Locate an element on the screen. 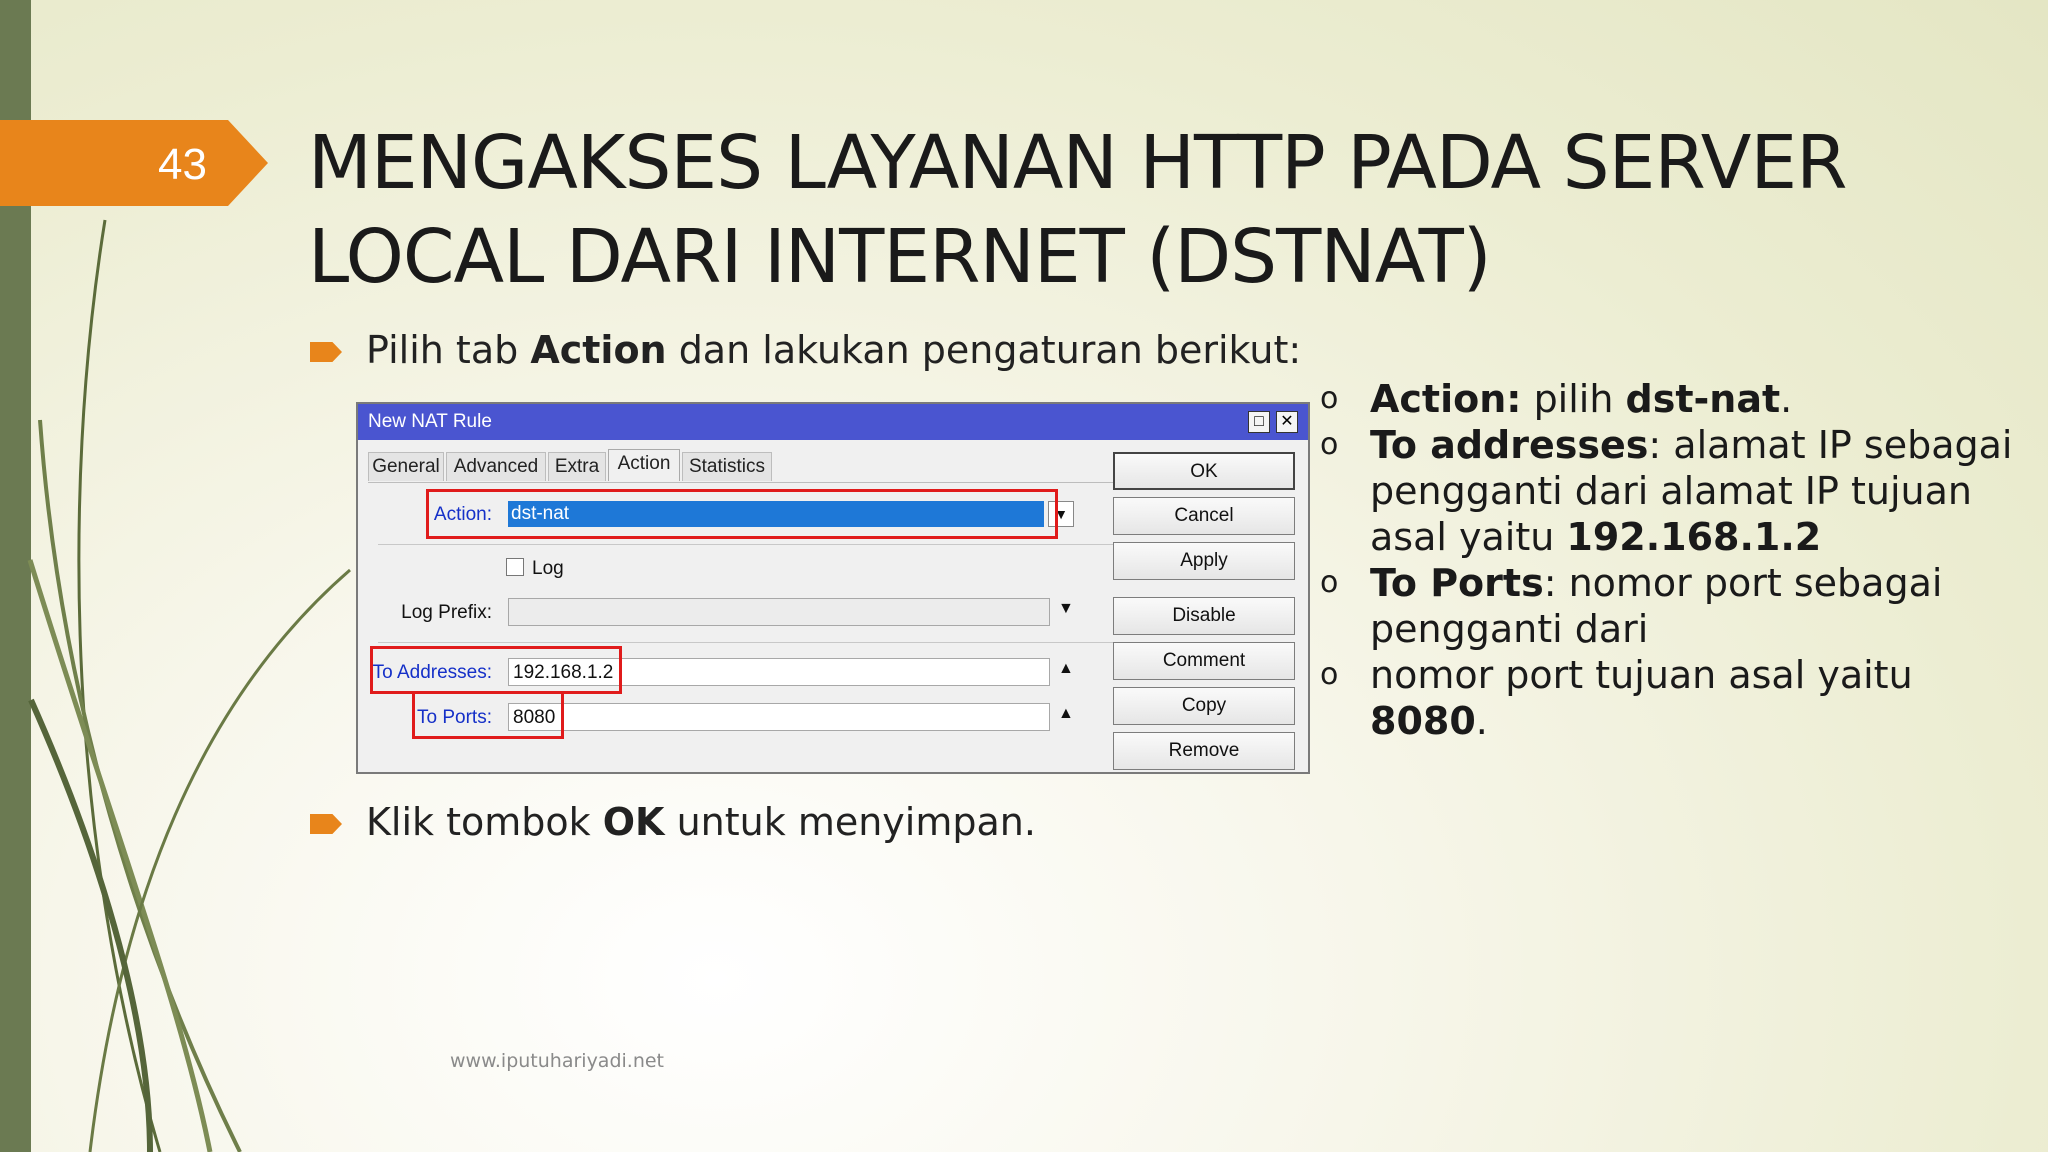 The width and height of the screenshot is (2048, 1152). bullet-2-bold: OK is located at coordinates (633, 822).